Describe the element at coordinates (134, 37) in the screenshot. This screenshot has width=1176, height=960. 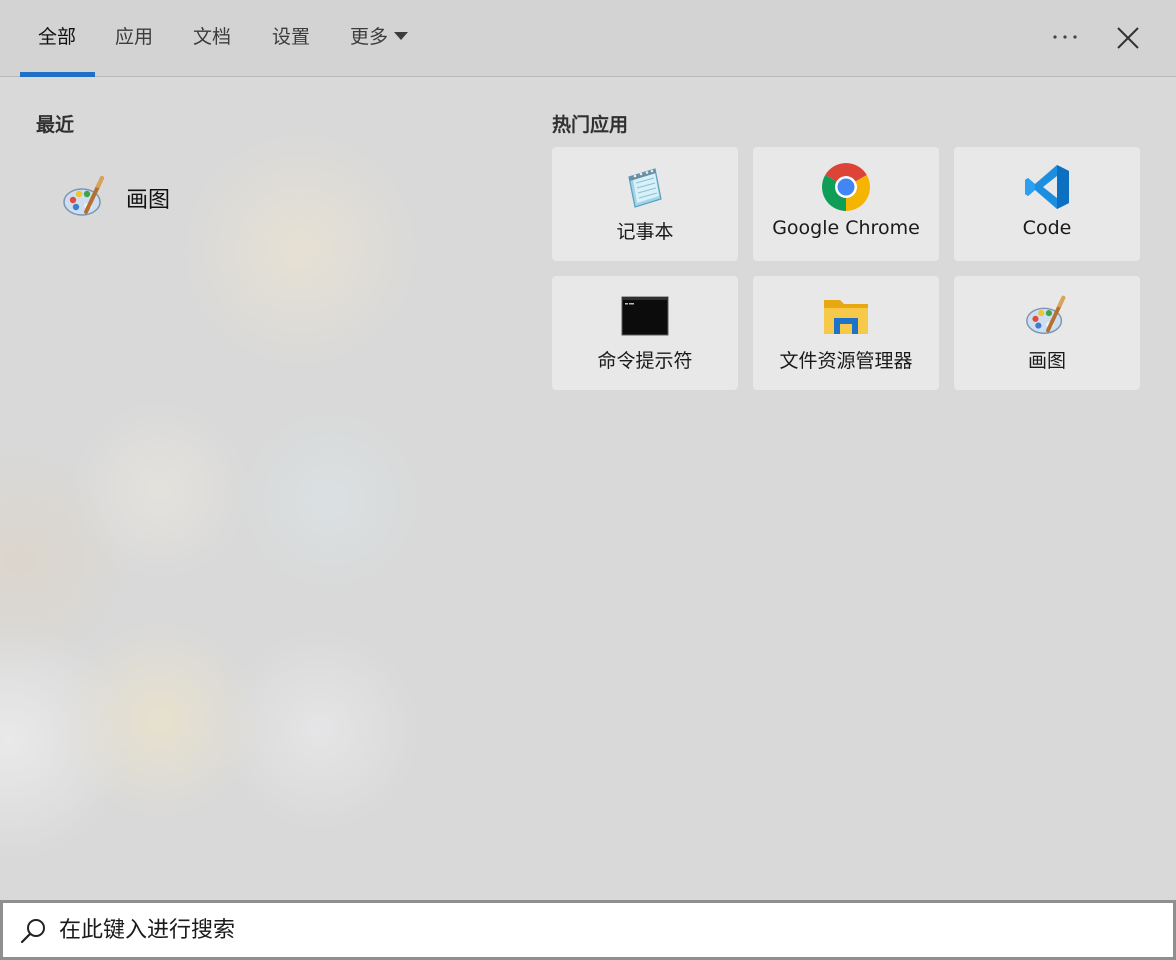
I see `tab-apps: 应用` at that location.